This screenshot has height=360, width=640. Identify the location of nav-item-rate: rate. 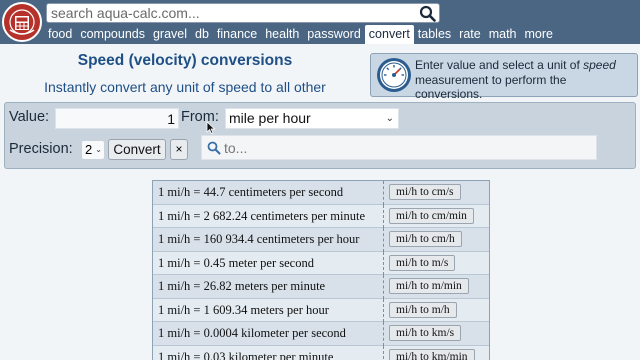
(470, 34).